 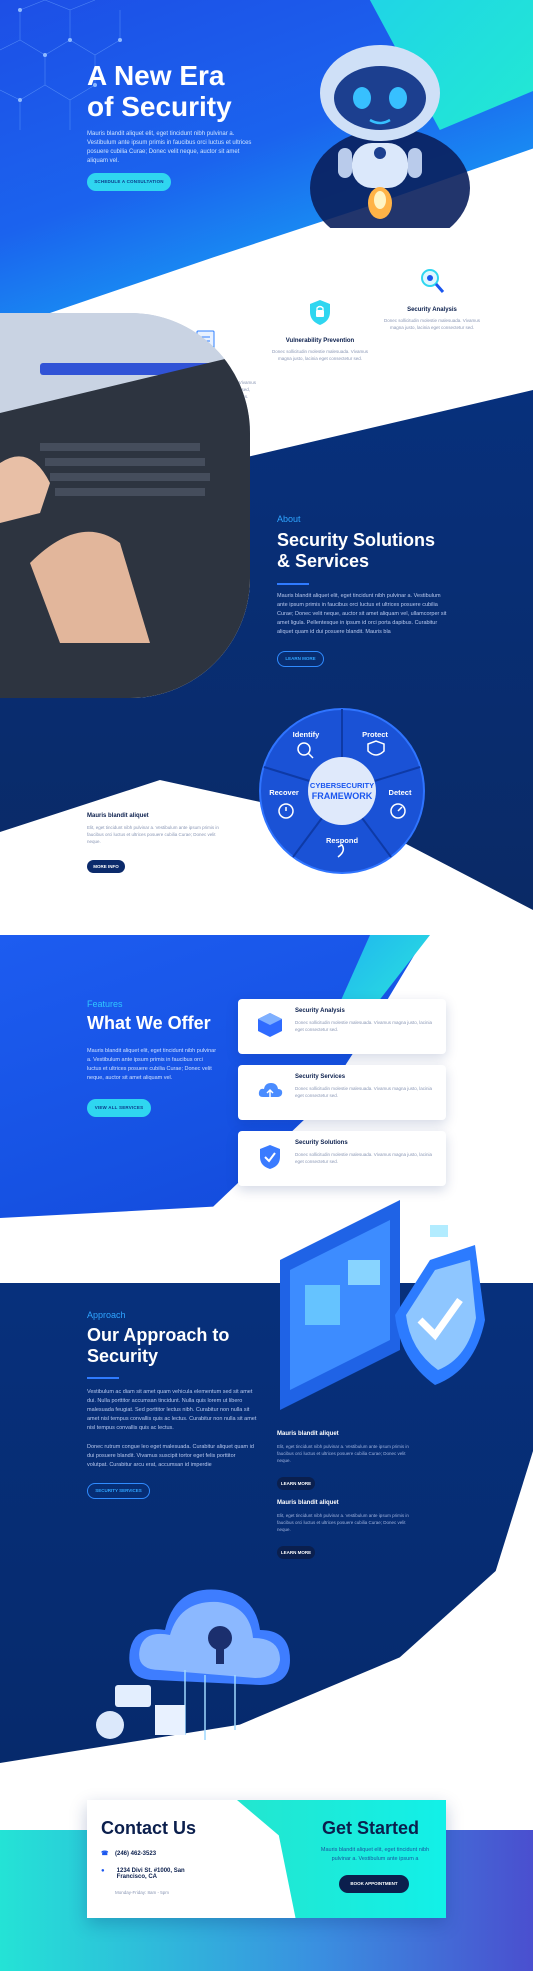 What do you see at coordinates (106, 866) in the screenshot?
I see `more-info-button: More Info` at bounding box center [106, 866].